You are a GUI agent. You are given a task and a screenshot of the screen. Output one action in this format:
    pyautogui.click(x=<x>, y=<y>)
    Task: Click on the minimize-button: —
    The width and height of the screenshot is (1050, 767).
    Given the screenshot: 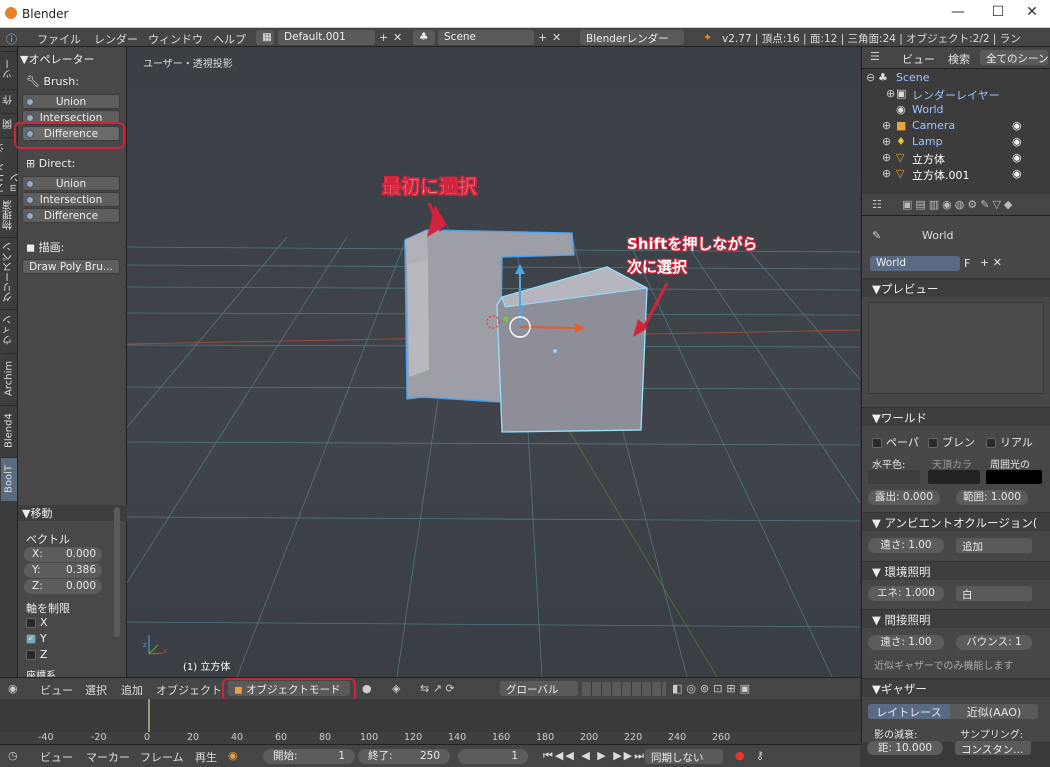 What is the action you would take?
    pyautogui.click(x=958, y=14)
    